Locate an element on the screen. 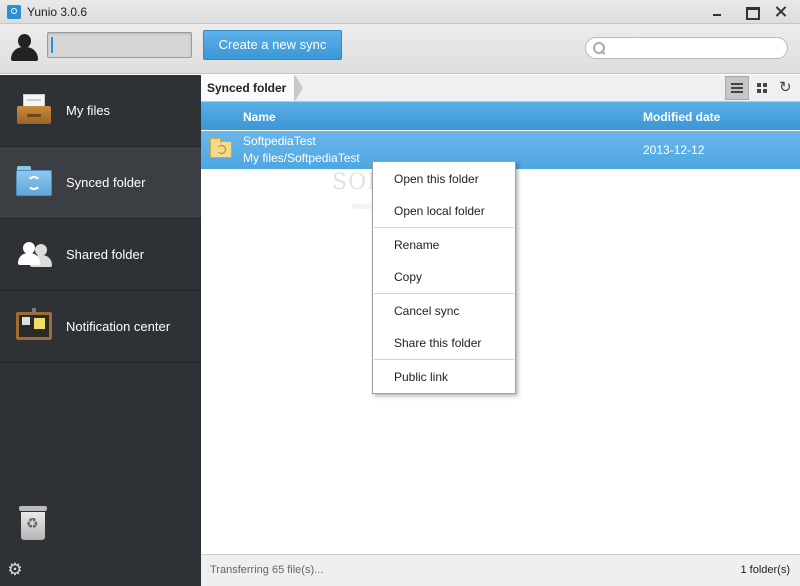  menu-item-copy: Copy is located at coordinates (444, 277).